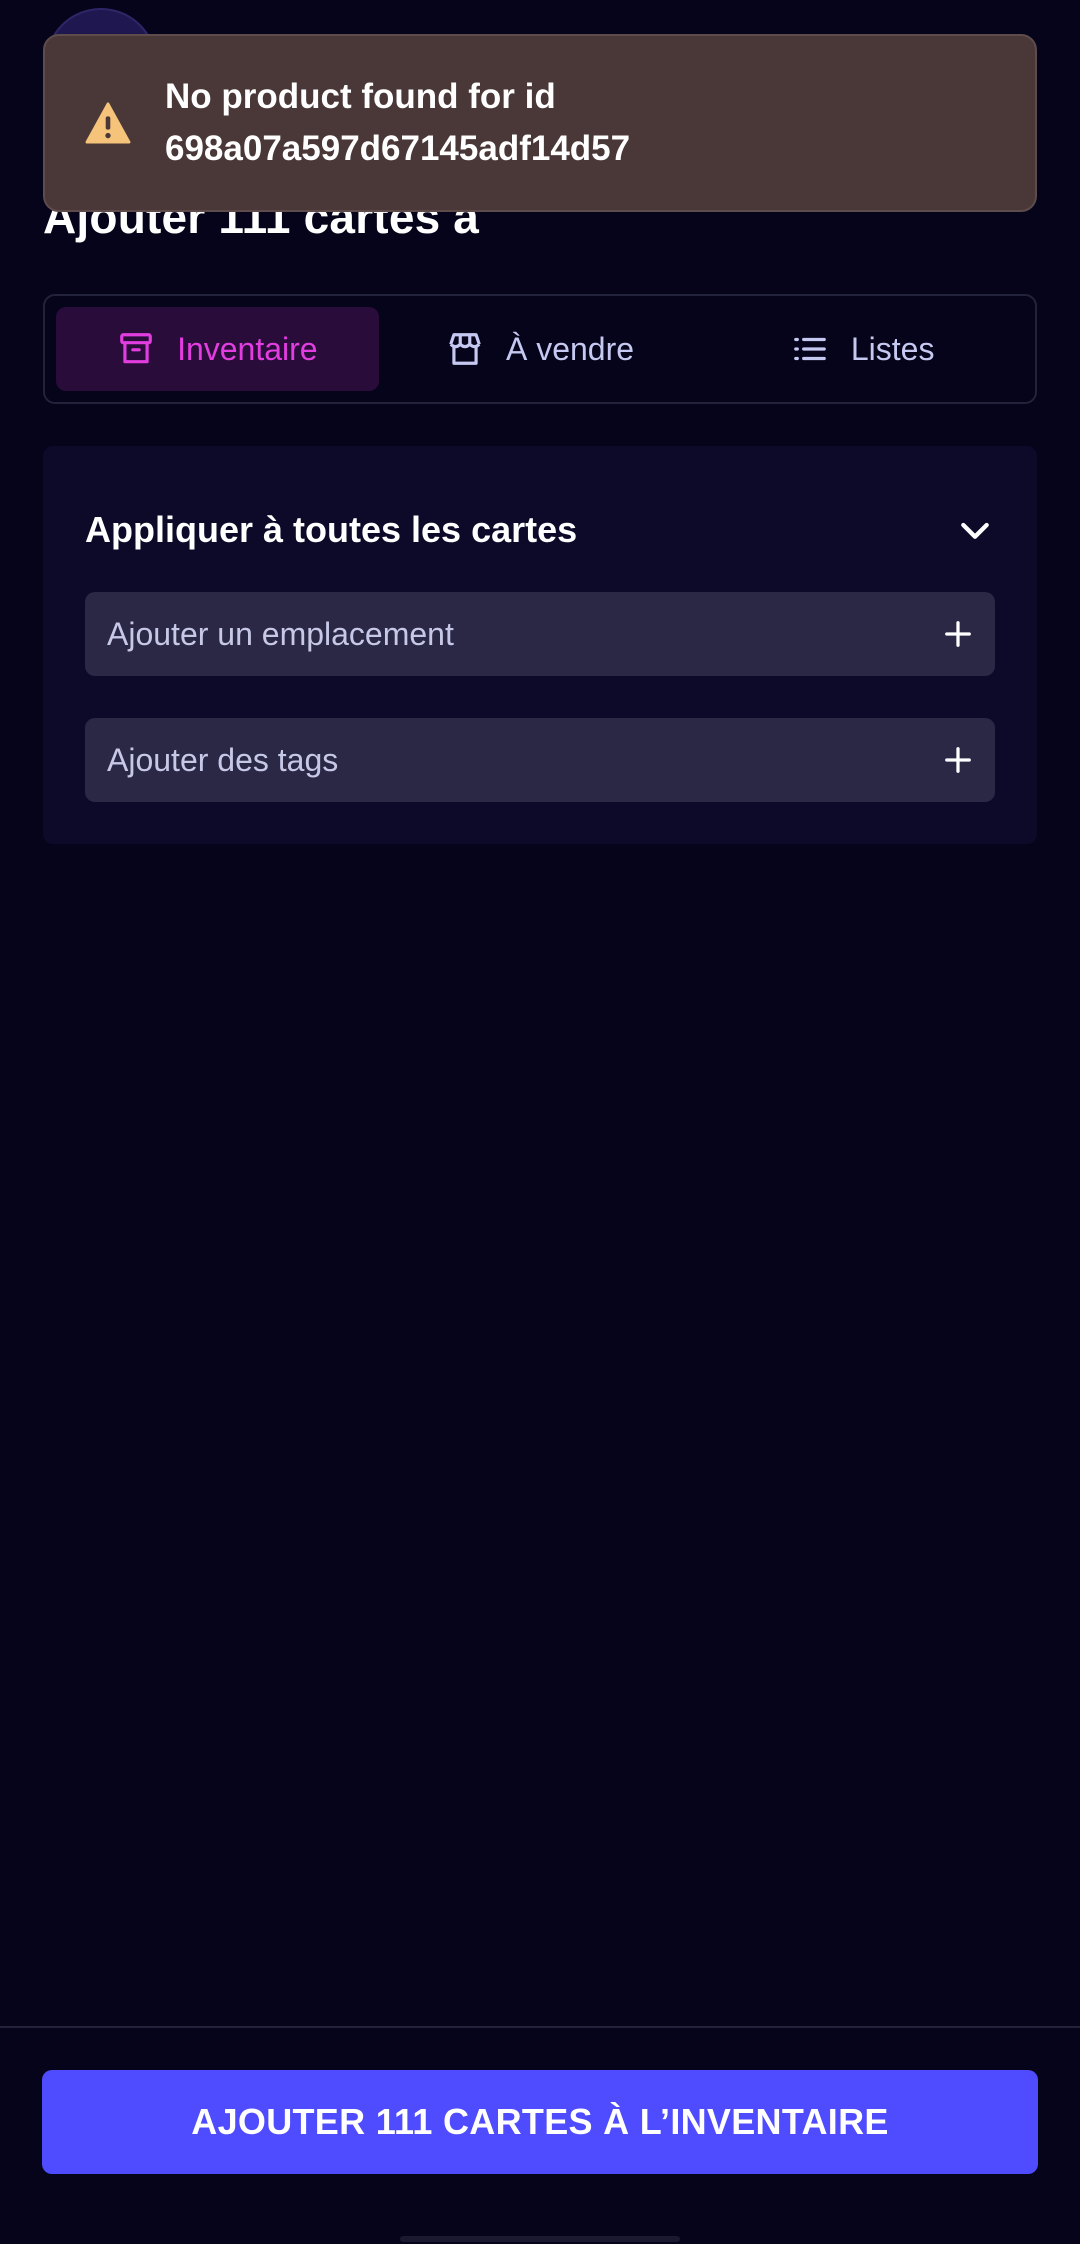  What do you see at coordinates (540, 2239) in the screenshot?
I see `home-indicator` at bounding box center [540, 2239].